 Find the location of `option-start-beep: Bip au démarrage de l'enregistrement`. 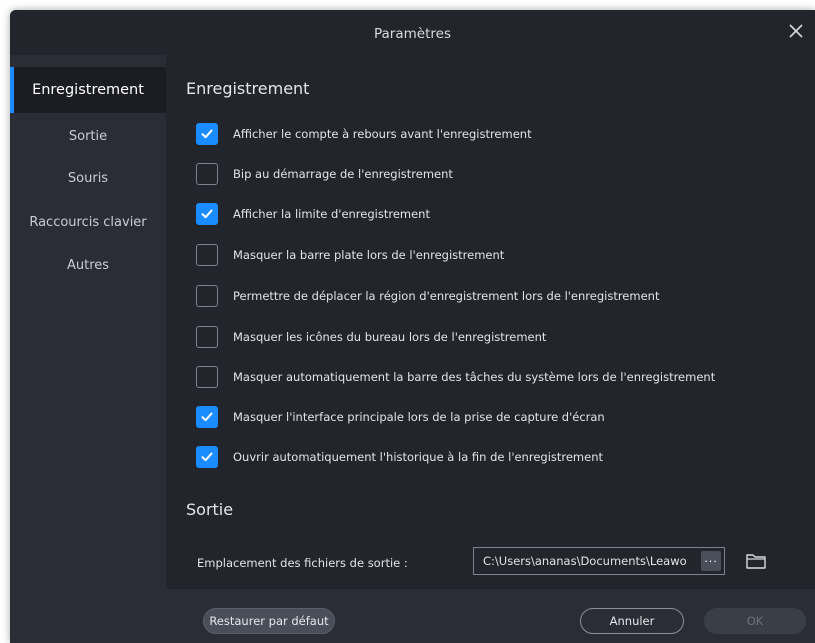

option-start-beep: Bip au démarrage de l'enregistrement is located at coordinates (324, 174).